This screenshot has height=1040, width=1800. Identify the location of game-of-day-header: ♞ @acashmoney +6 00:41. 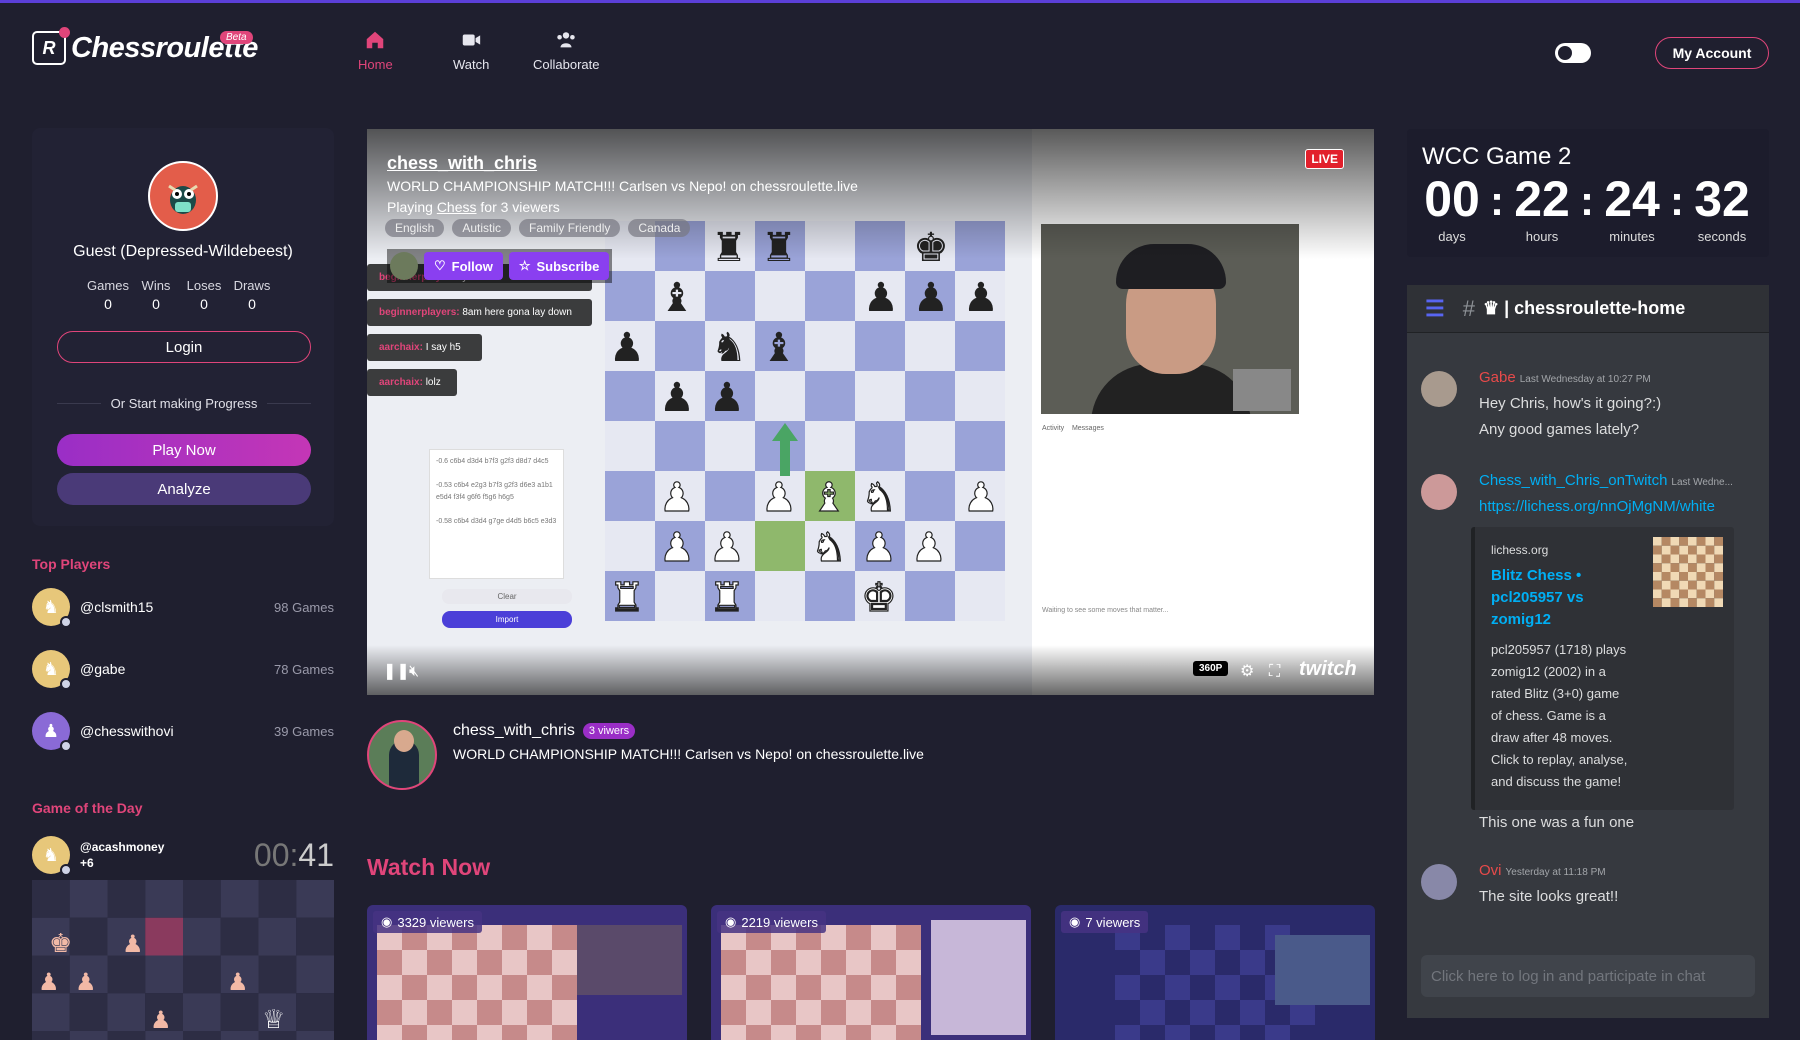
(183, 855).